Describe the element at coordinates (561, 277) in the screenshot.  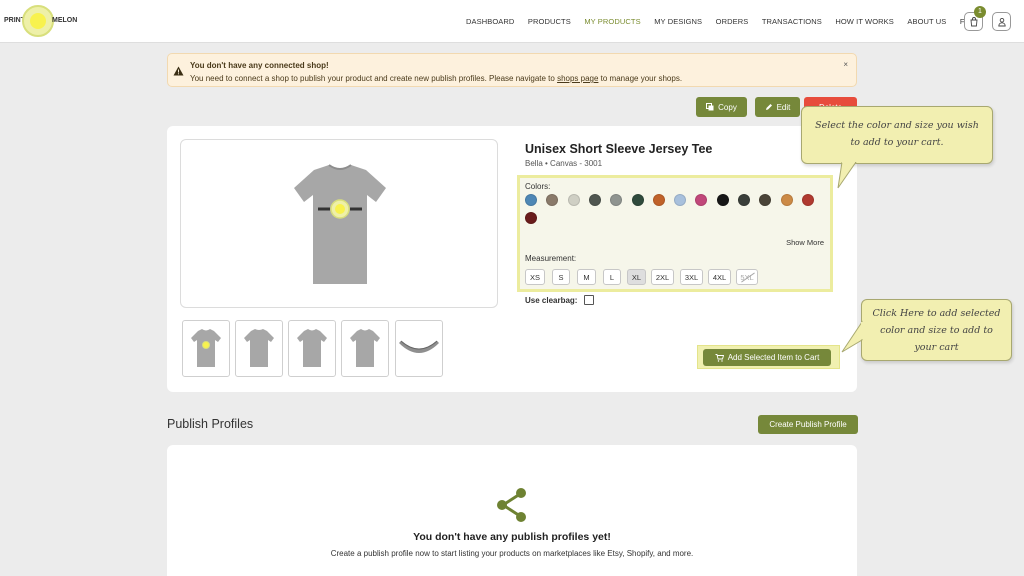
I see `size-s: S` at that location.